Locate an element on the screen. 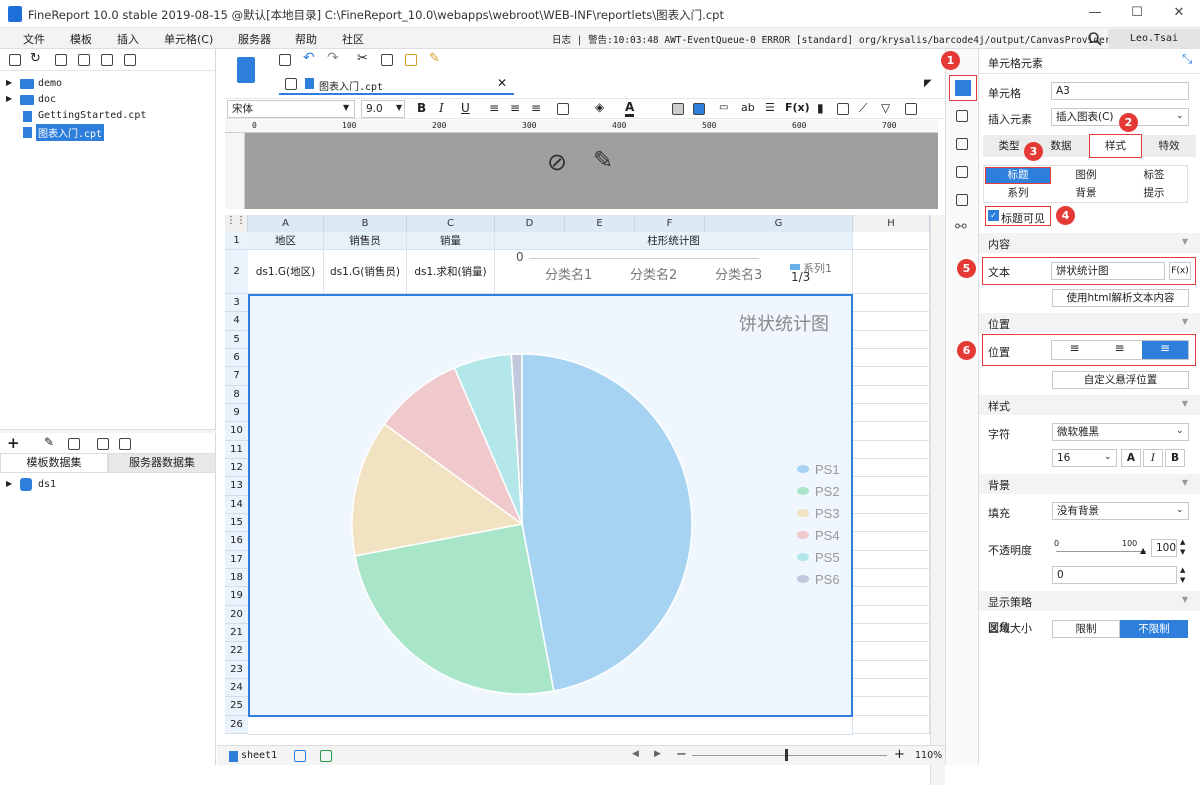 Image resolution: width=1200 pixels, height=785 pixels. zoom-out-button: − is located at coordinates (681, 754).